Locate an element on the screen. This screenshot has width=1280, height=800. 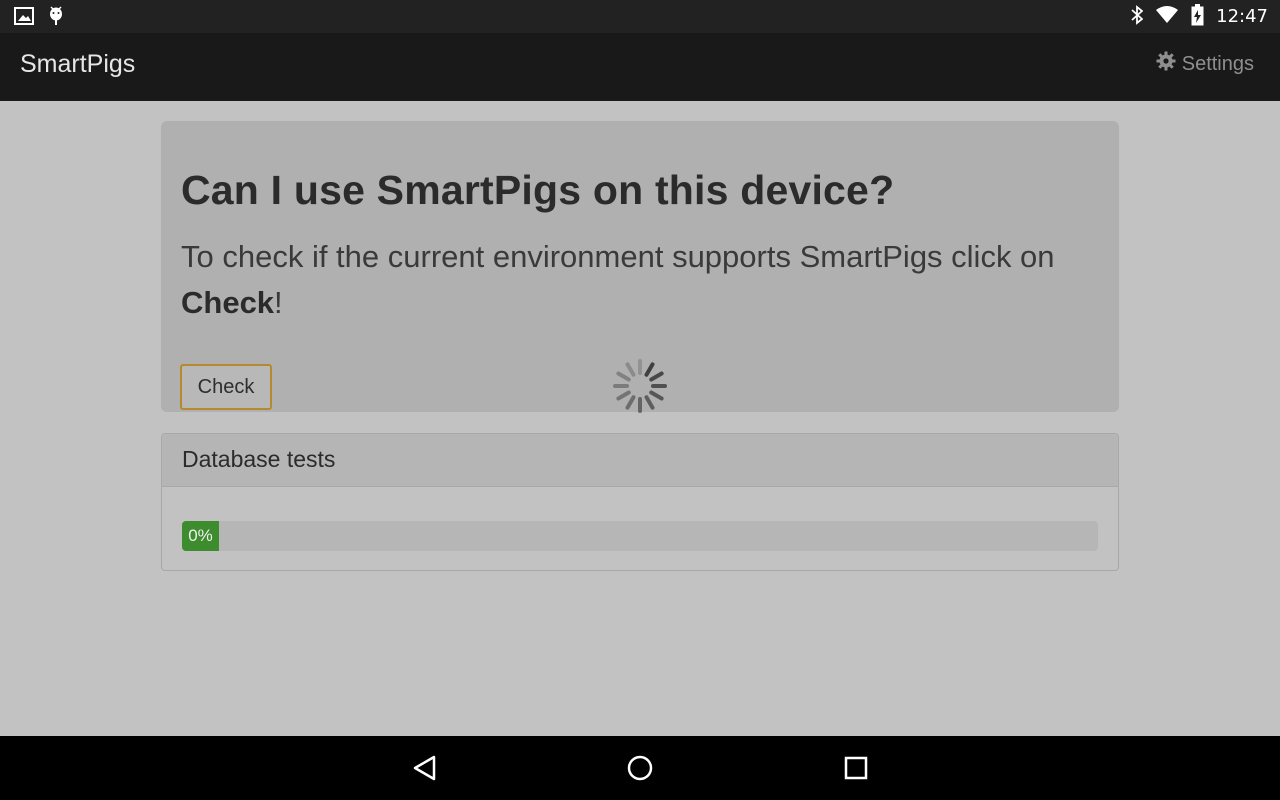
intro-text-suffix: ! is located at coordinates (278, 302).